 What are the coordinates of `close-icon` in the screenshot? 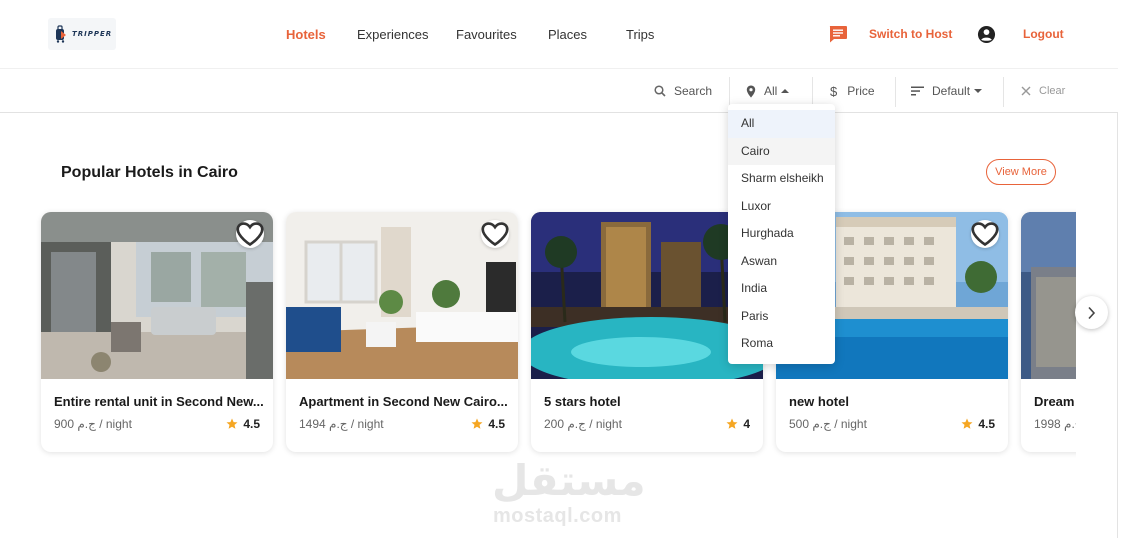 It's located at (1026, 91).